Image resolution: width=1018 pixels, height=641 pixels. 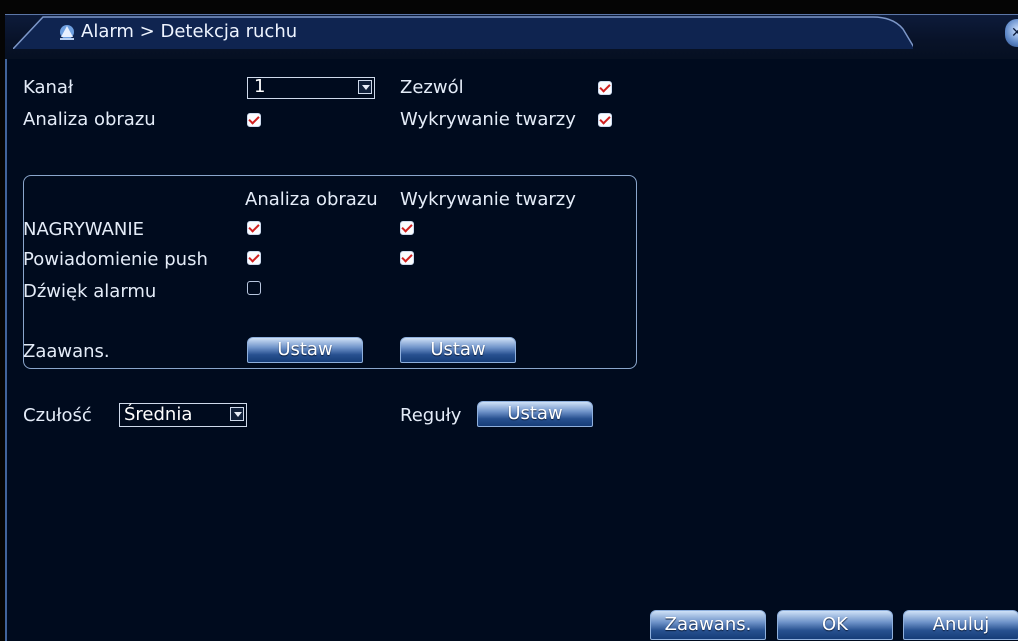 What do you see at coordinates (115, 259) in the screenshot?
I see `push-notification-label: Powiadomienie push` at bounding box center [115, 259].